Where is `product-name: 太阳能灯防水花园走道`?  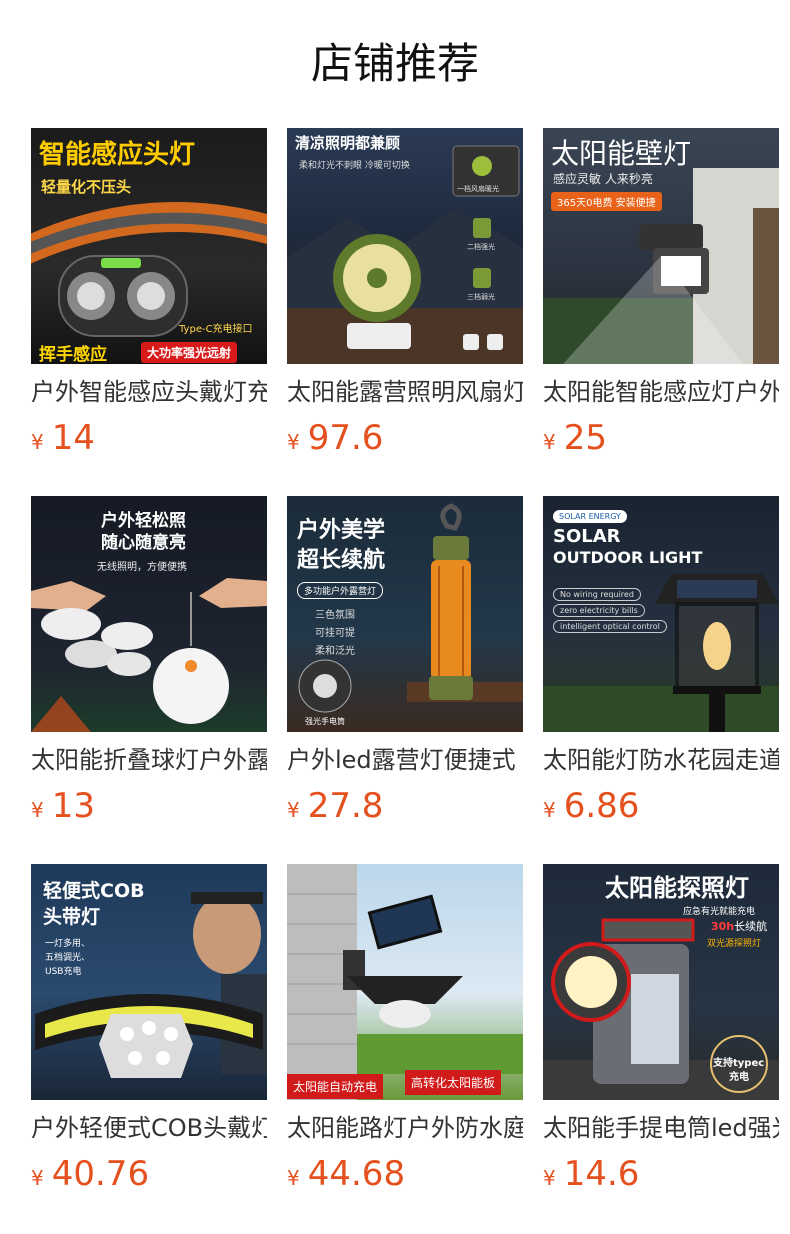 product-name: 太阳能灯防水花园走道 is located at coordinates (661, 760).